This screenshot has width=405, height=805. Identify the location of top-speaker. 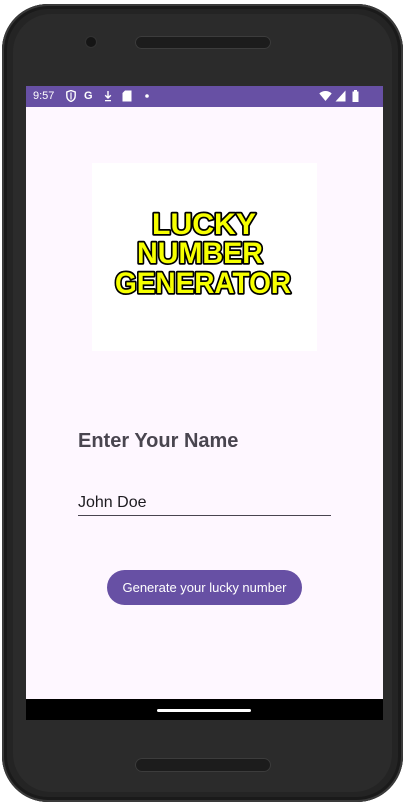
(203, 42).